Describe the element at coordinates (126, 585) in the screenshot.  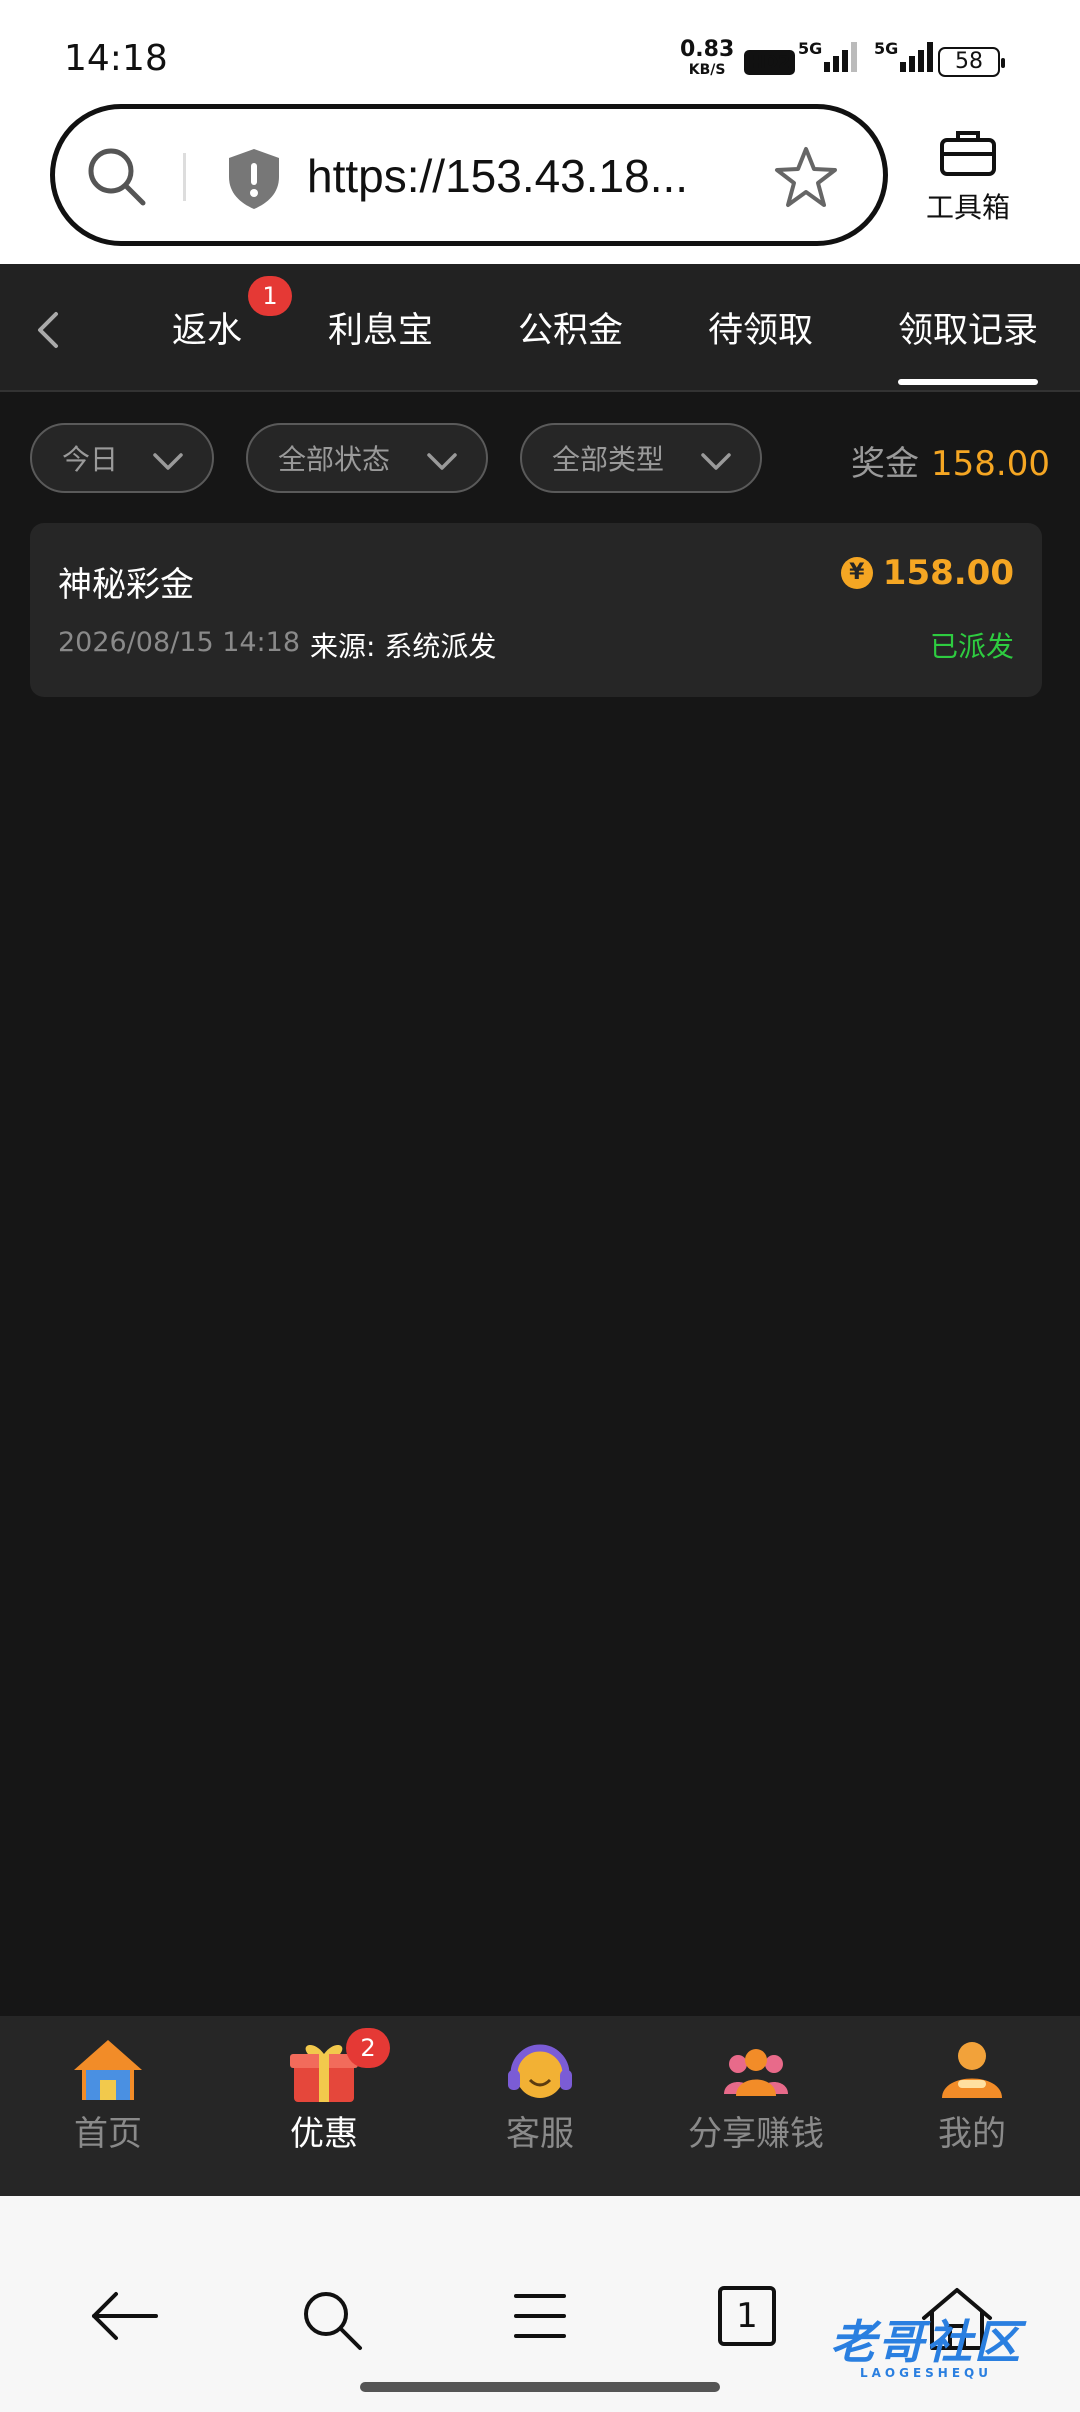
I see `record-title: 神秘彩金` at that location.